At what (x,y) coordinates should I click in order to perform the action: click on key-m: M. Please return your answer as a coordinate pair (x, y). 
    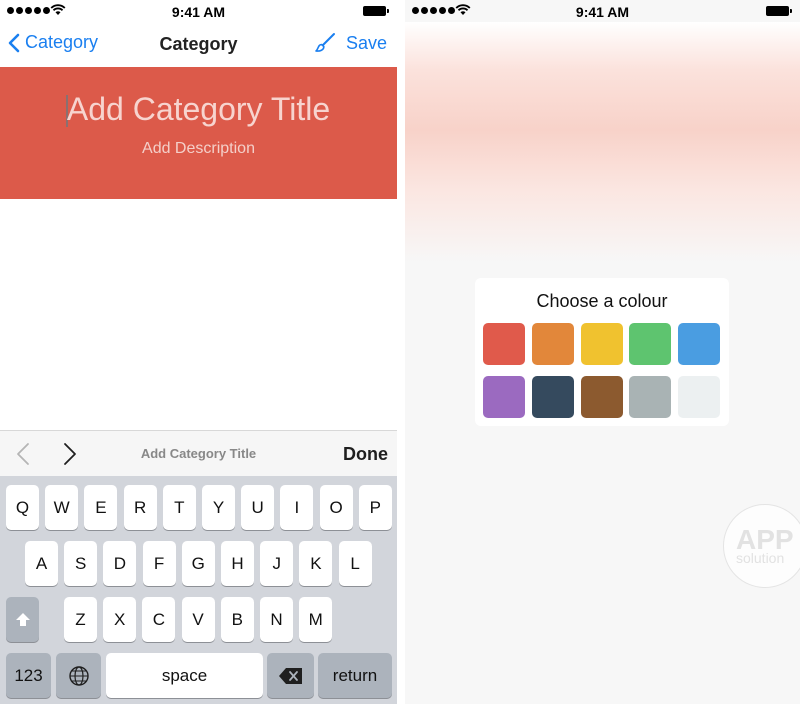
    Looking at the image, I should click on (316, 619).